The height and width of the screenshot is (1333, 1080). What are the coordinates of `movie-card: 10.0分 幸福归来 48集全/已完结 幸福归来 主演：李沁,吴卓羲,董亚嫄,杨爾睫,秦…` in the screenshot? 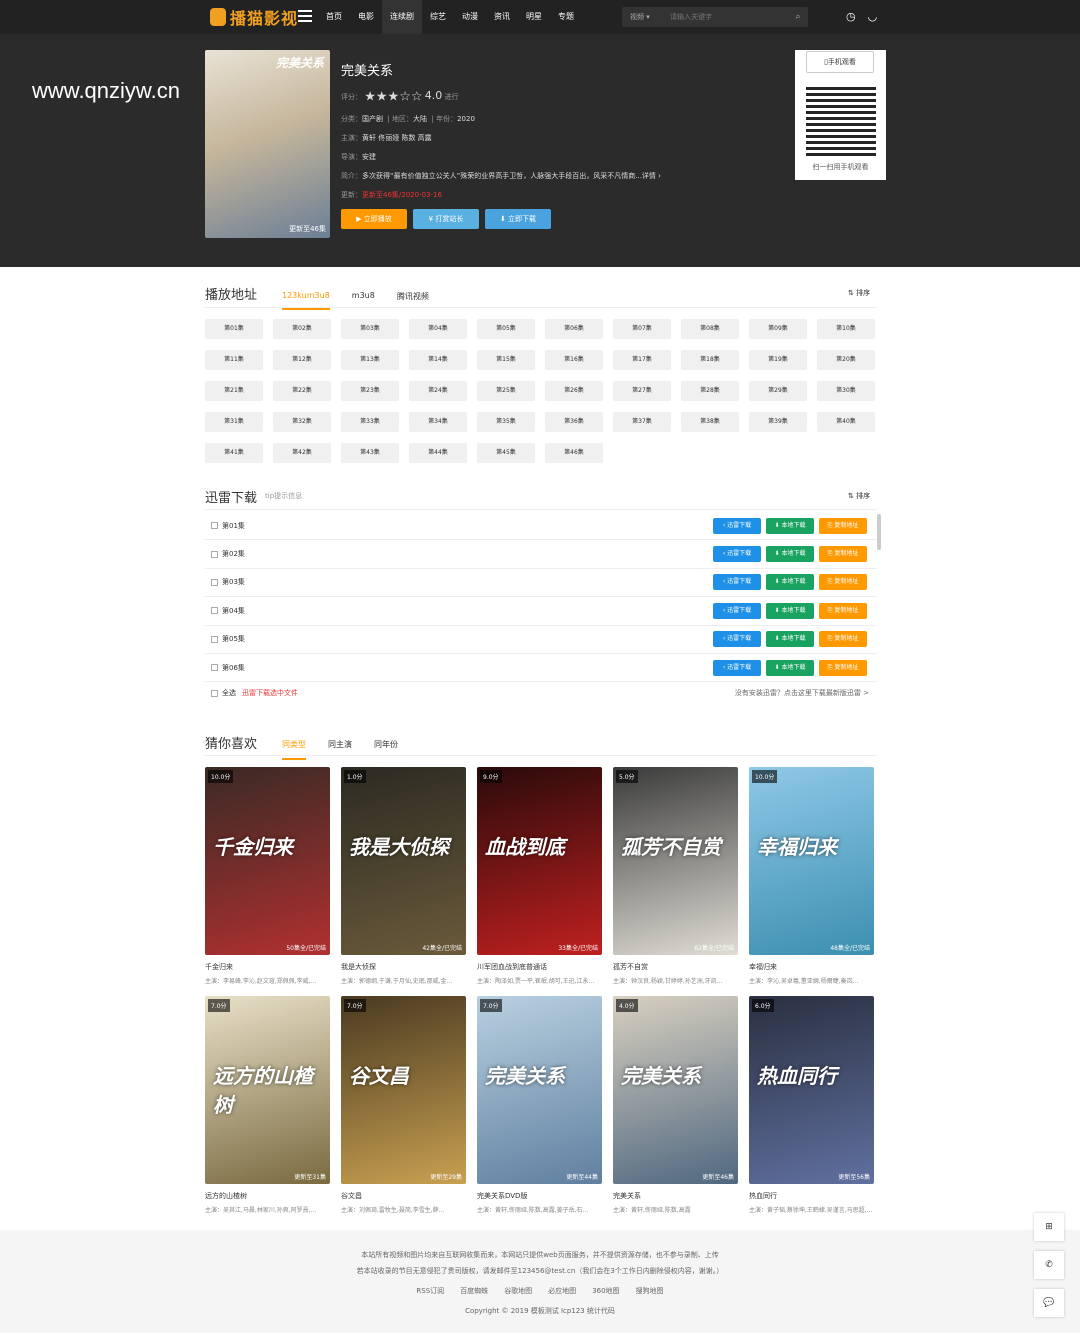 It's located at (811, 876).